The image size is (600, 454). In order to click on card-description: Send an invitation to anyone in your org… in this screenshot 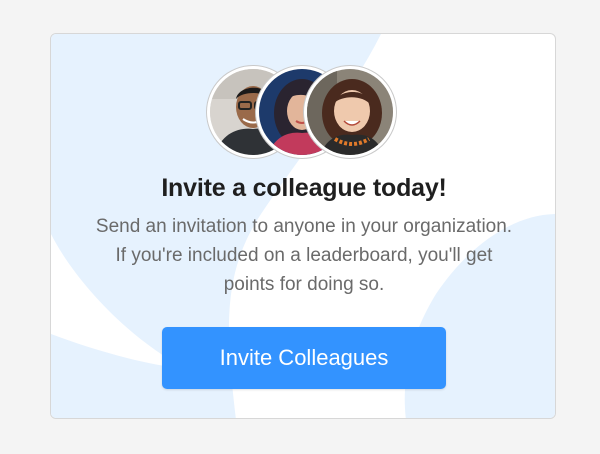, I will do `click(304, 255)`.